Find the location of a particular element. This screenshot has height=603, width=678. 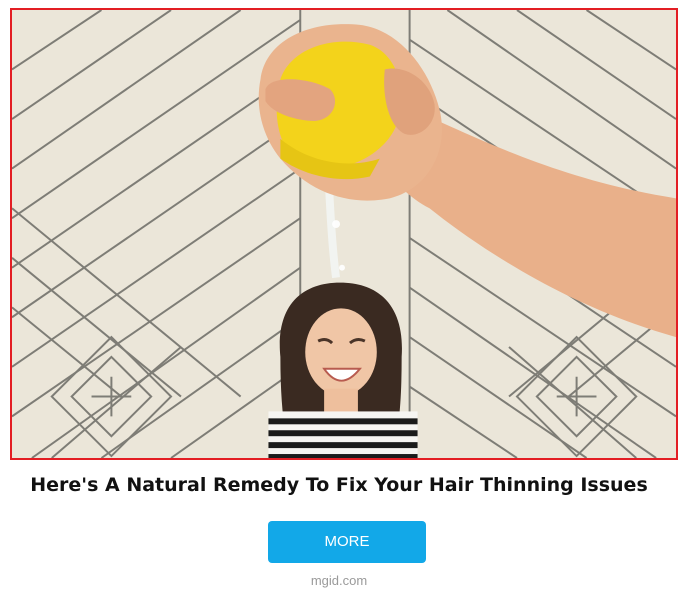

ad-source-label: mgid.com is located at coordinates (339, 580).